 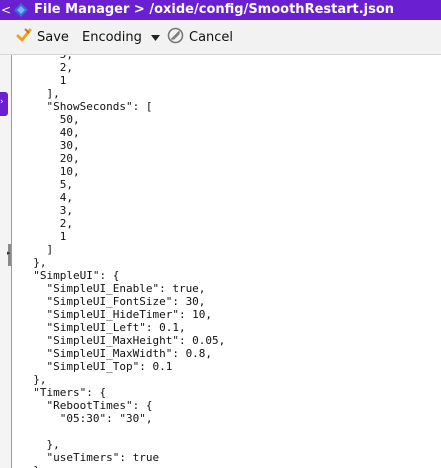 I want to click on cancel-button: Cancel, so click(x=200, y=37).